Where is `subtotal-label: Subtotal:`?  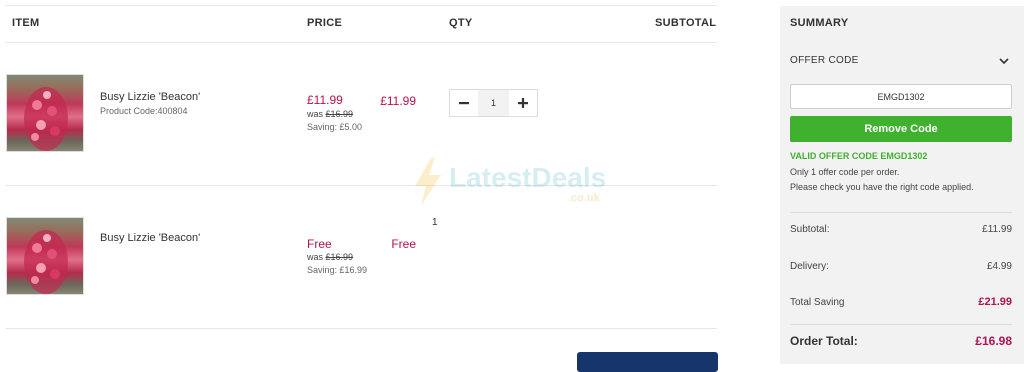 subtotal-label: Subtotal: is located at coordinates (810, 229).